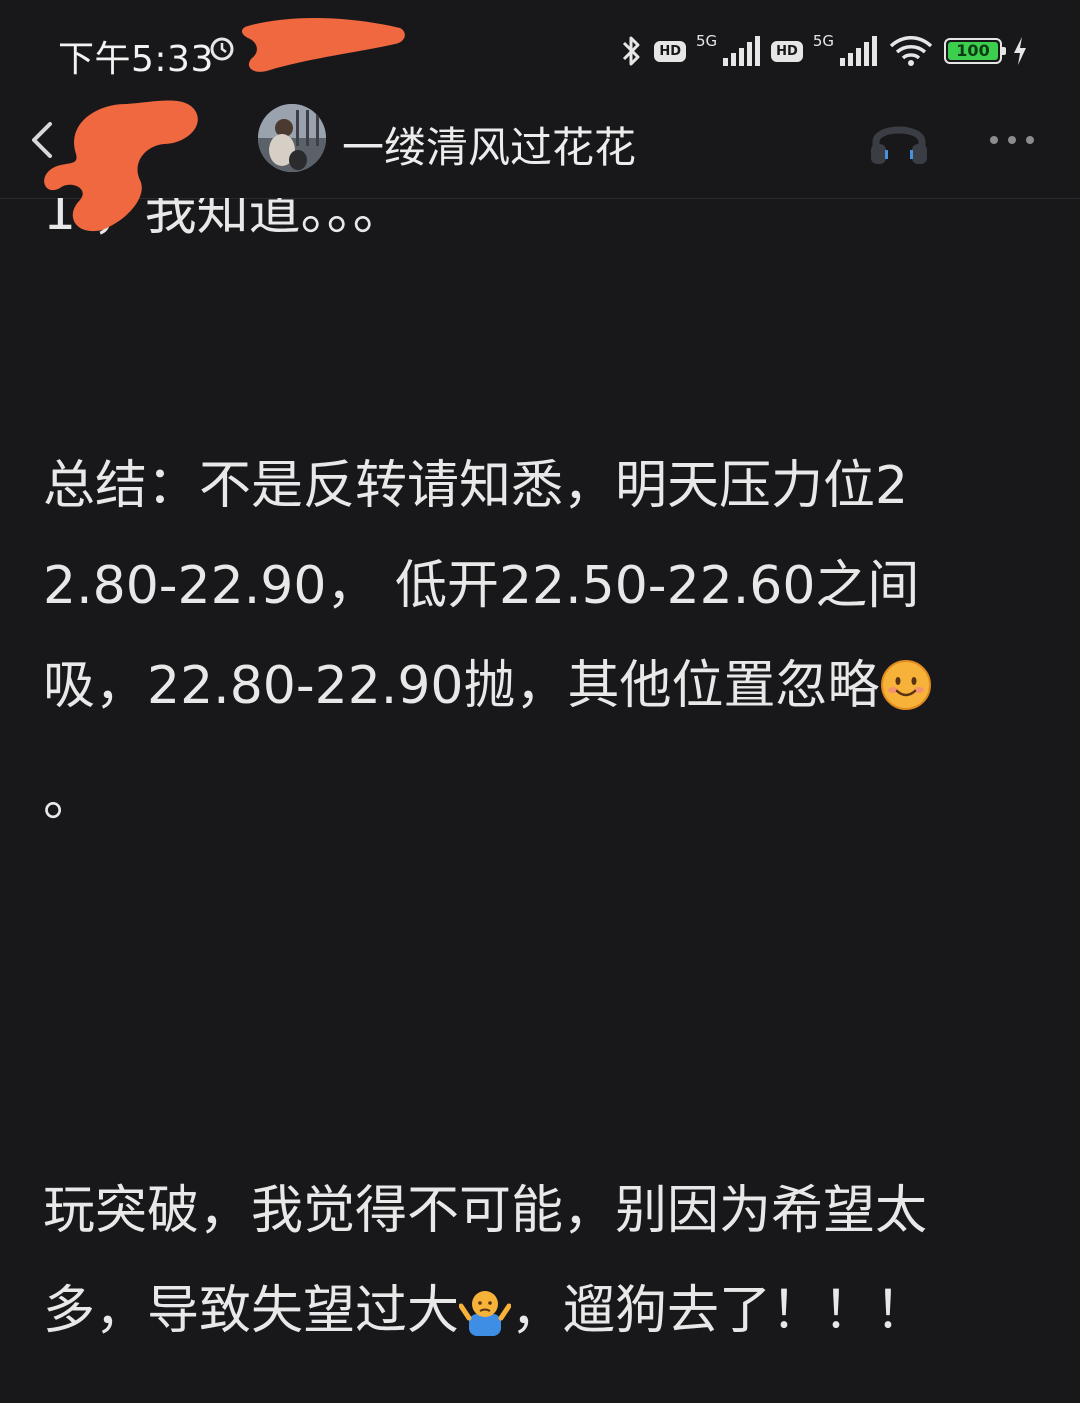 Image resolution: width=1080 pixels, height=1403 pixels. Describe the element at coordinates (251, 1311) in the screenshot. I see `closing-line-2-text: 多，导致失望过大` at that location.